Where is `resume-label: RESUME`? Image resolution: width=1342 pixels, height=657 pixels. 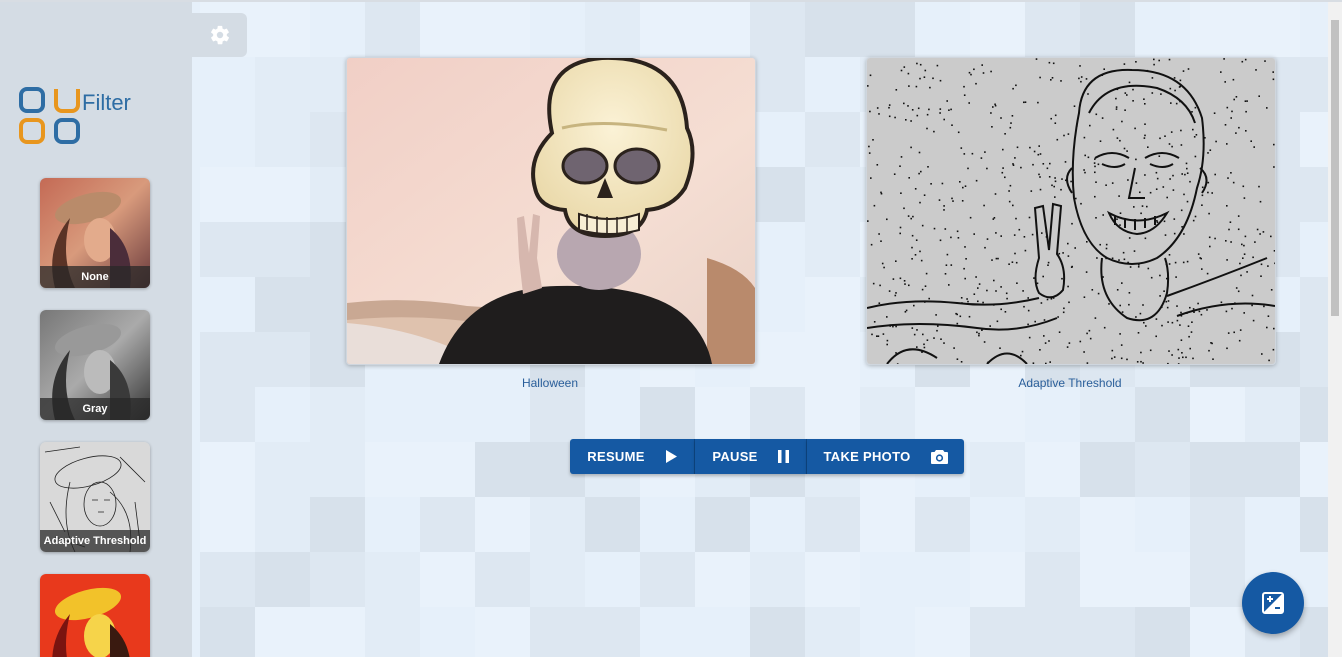
resume-label: RESUME is located at coordinates (616, 456).